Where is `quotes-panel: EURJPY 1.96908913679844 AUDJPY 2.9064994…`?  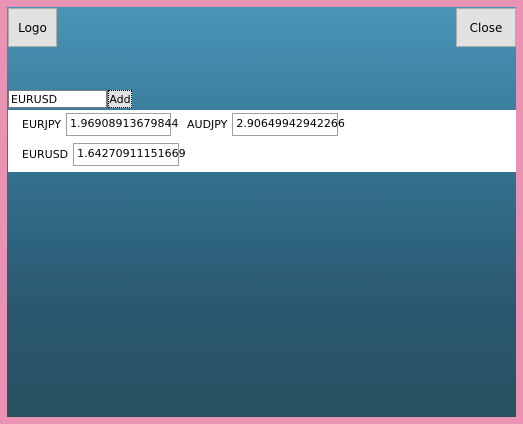 quotes-panel: EURJPY 1.96908913679844 AUDJPY 2.9064994… is located at coordinates (262, 141).